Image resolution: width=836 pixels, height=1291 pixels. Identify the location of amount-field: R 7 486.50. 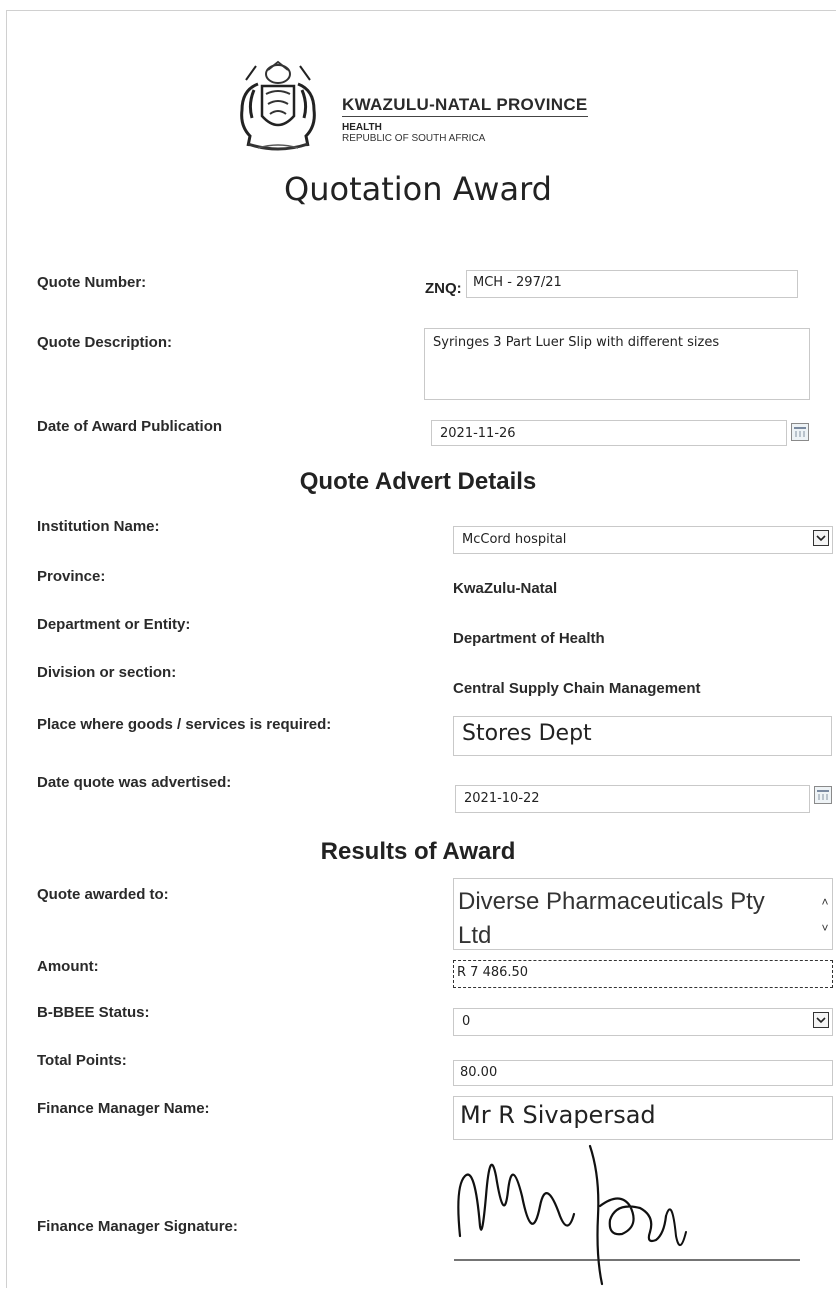
(643, 974).